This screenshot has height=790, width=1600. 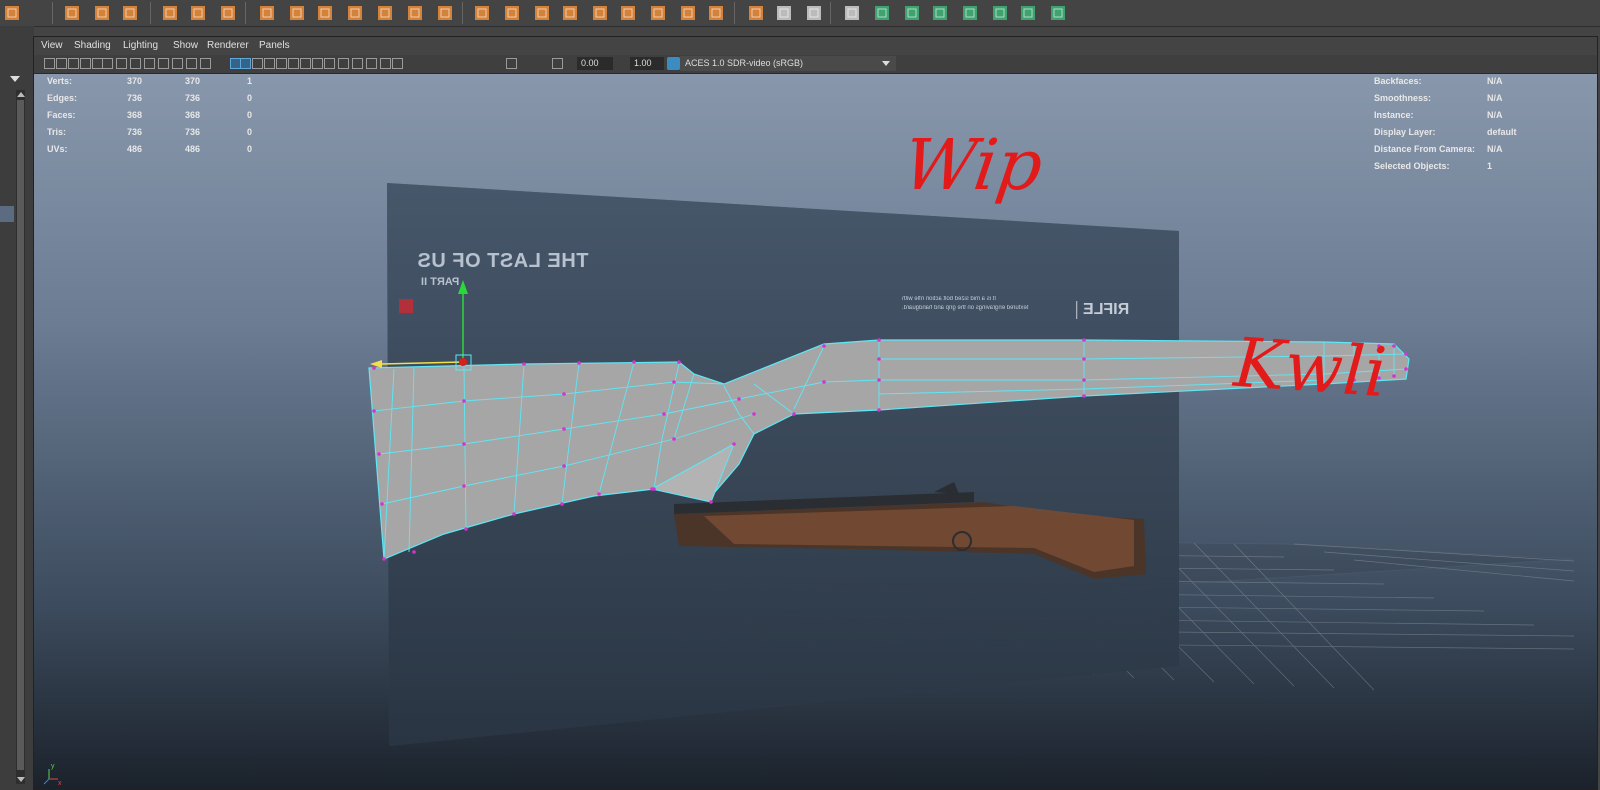 What do you see at coordinates (7, 214) in the screenshot?
I see `left-panel-selected-row` at bounding box center [7, 214].